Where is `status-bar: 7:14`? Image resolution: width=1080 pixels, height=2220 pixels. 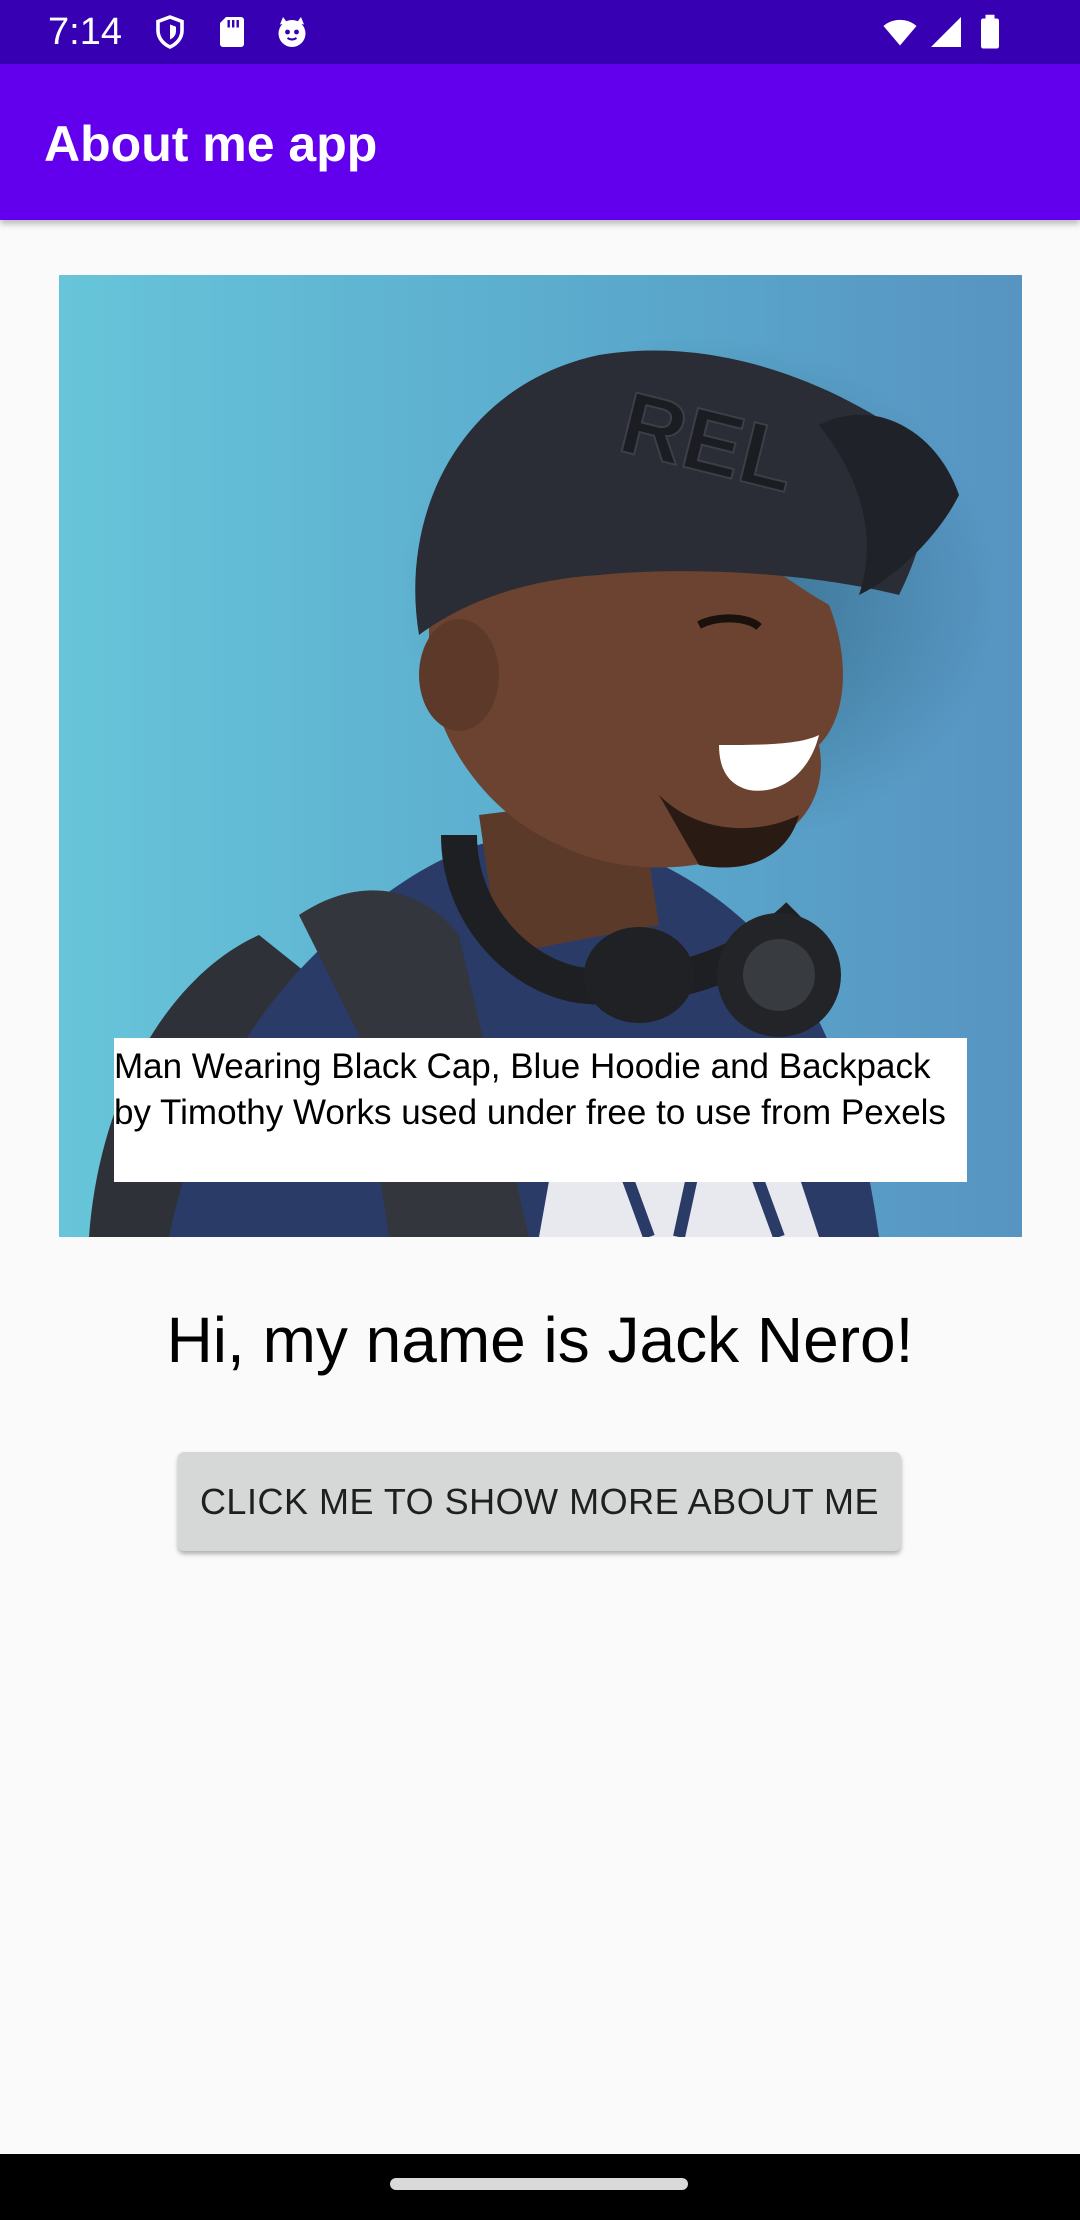 status-bar: 7:14 is located at coordinates (540, 32).